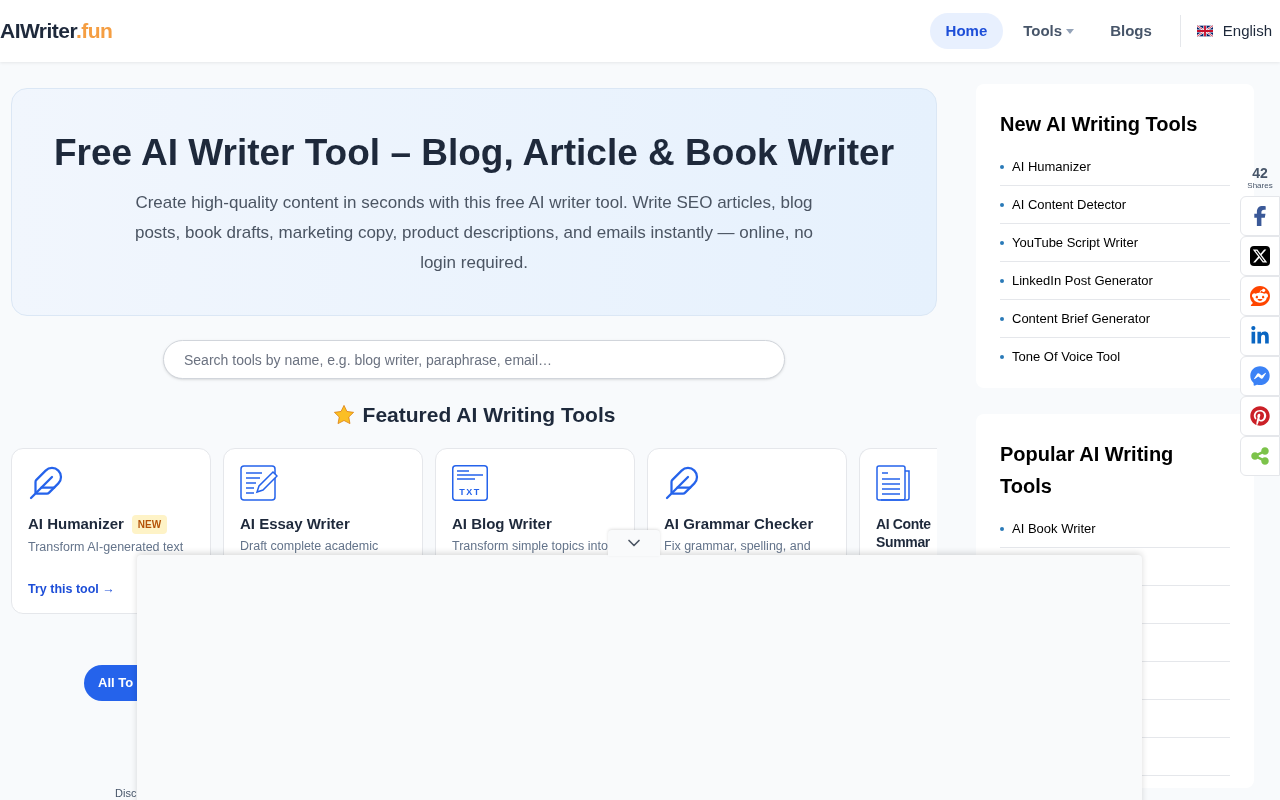 This screenshot has height=800, width=1280. I want to click on sidebar-title: New AI Writing Tools, so click(1099, 124).